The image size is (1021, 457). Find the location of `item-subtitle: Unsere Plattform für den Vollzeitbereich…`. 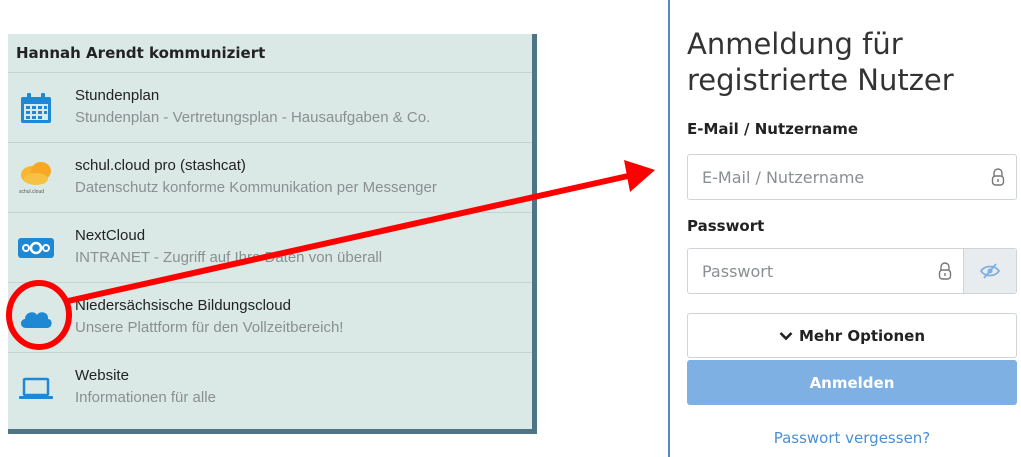

item-subtitle: Unsere Plattform für den Vollzeitbereich… is located at coordinates (209, 327).